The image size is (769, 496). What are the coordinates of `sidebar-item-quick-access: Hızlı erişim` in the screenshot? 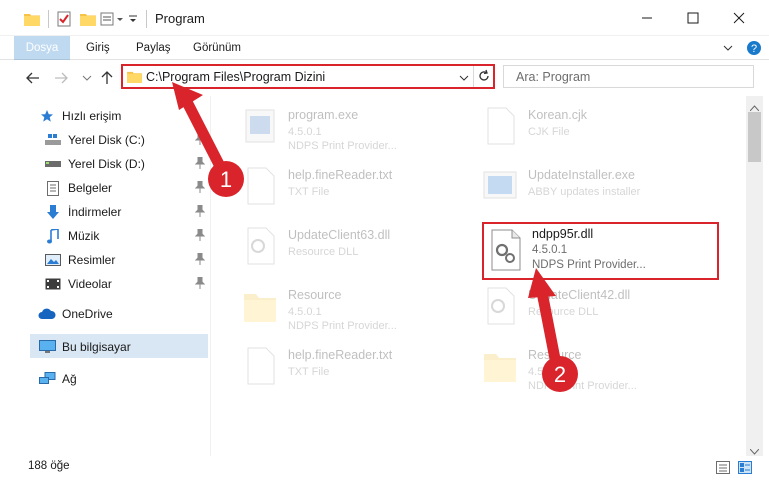 It's located at (79, 116).